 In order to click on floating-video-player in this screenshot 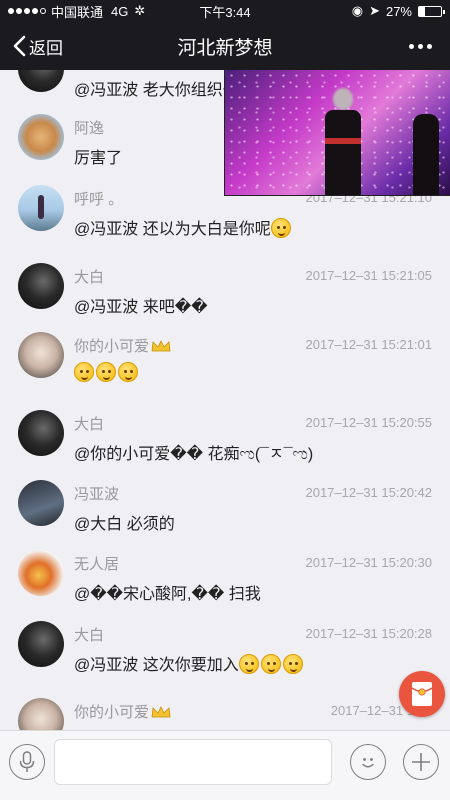, I will do `click(337, 133)`.